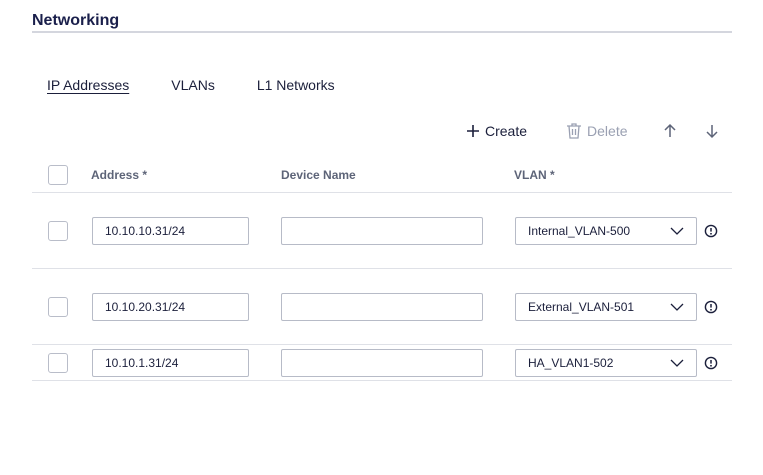 This screenshot has height=475, width=763. What do you see at coordinates (506, 131) in the screenshot?
I see `create-label: Create` at bounding box center [506, 131].